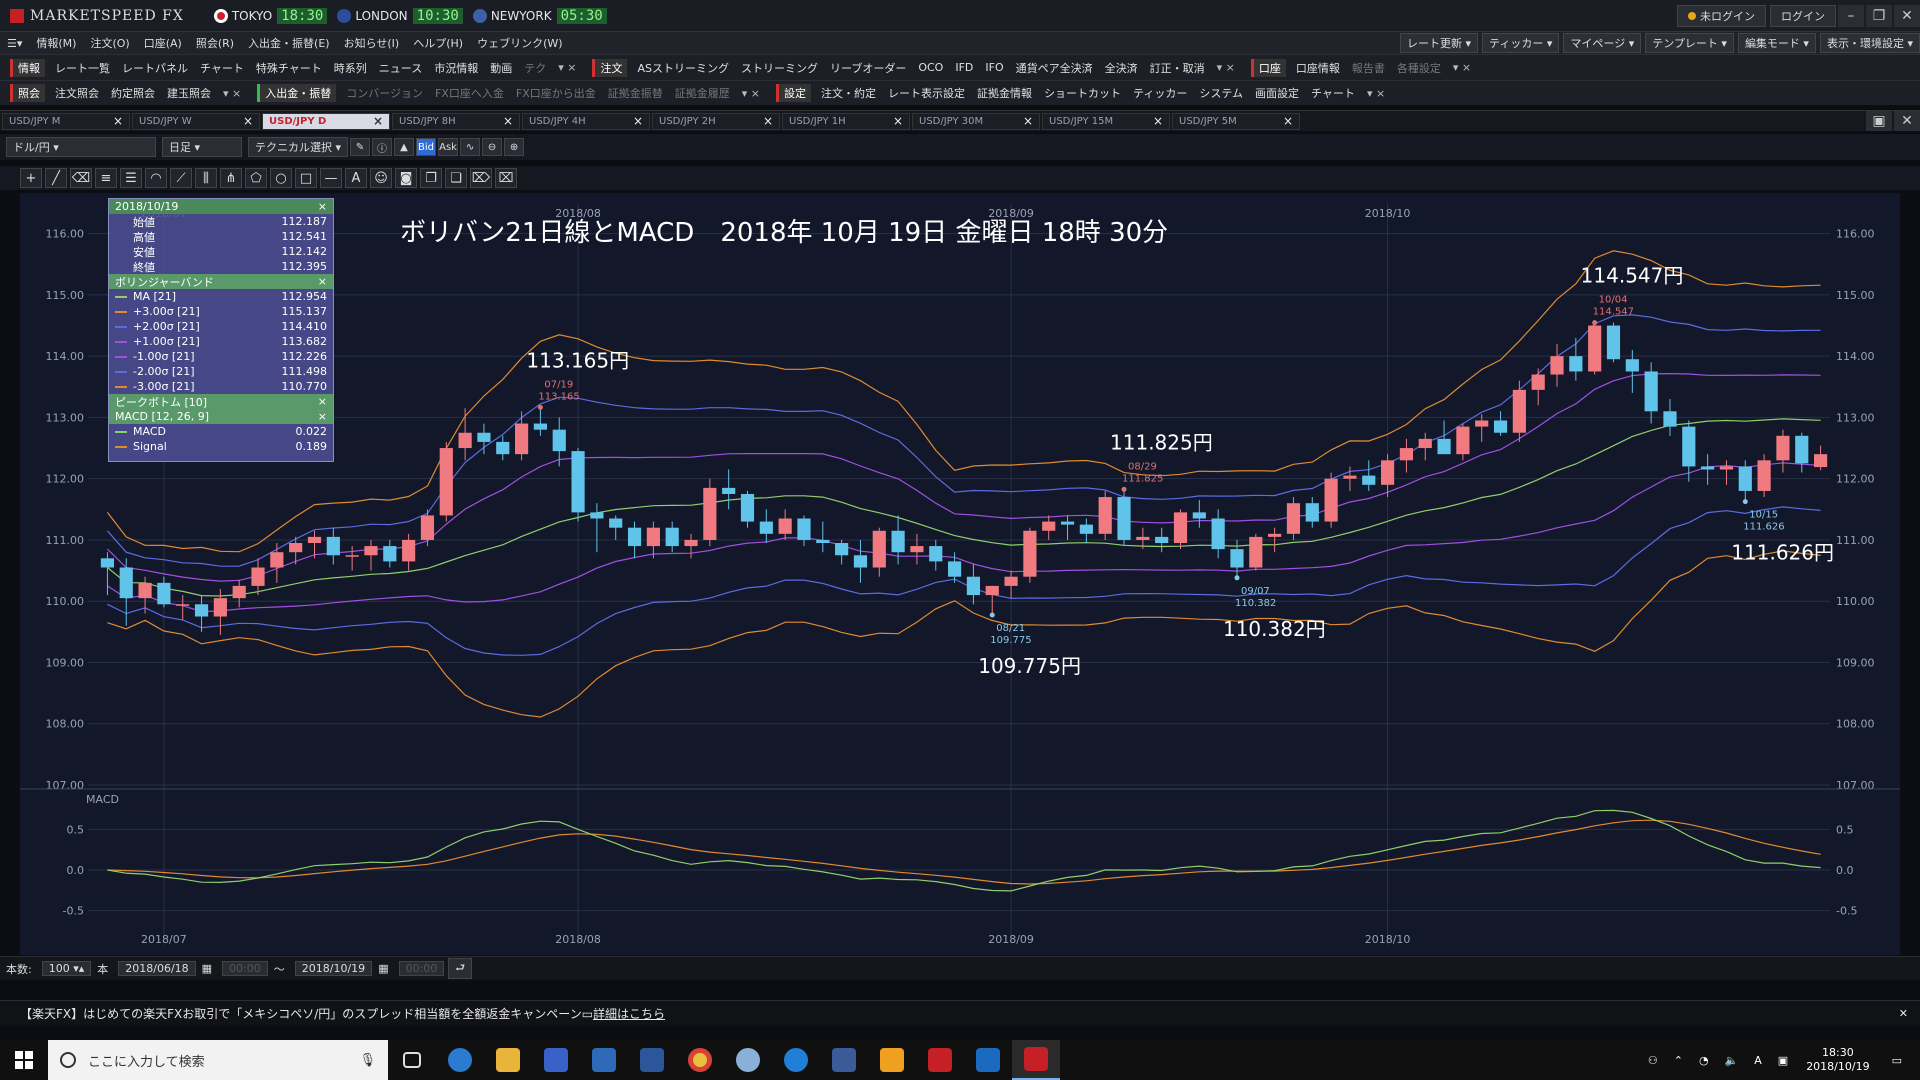 The width and height of the screenshot is (1920, 1080). What do you see at coordinates (1803, 15) in the screenshot?
I see `login-button: ログイン` at bounding box center [1803, 15].